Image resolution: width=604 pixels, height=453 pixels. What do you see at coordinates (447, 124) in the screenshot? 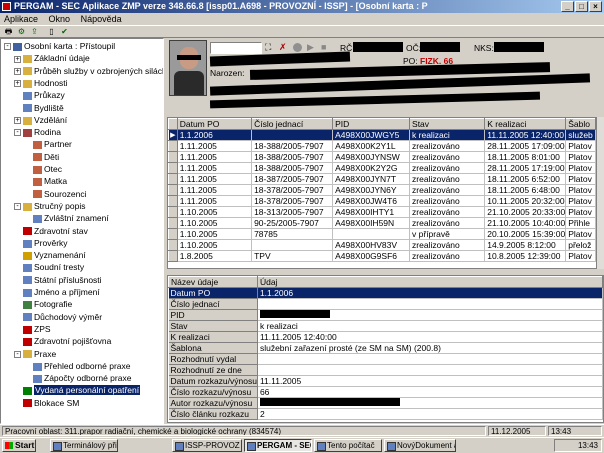
I see `column-header: Stav` at bounding box center [447, 124].